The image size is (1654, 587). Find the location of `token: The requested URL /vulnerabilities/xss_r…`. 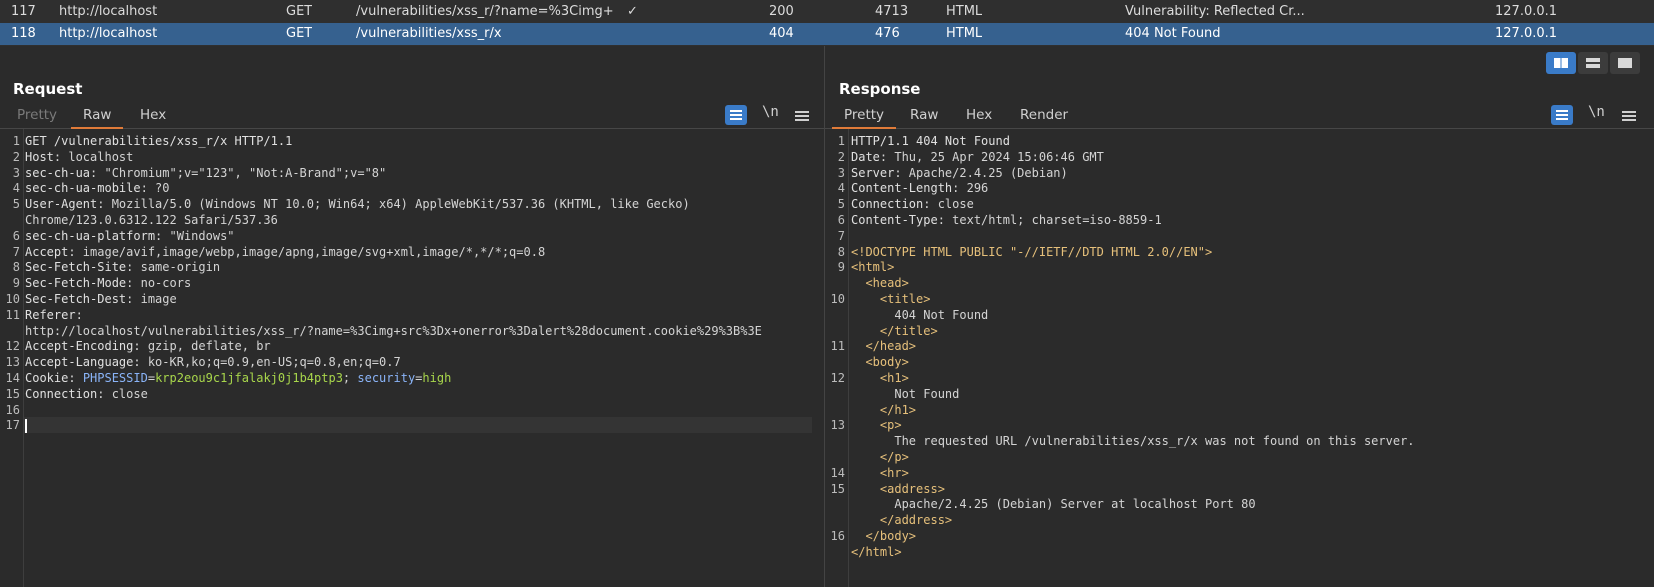

token: The requested URL /vulnerabilities/xss_r… is located at coordinates (1133, 441).